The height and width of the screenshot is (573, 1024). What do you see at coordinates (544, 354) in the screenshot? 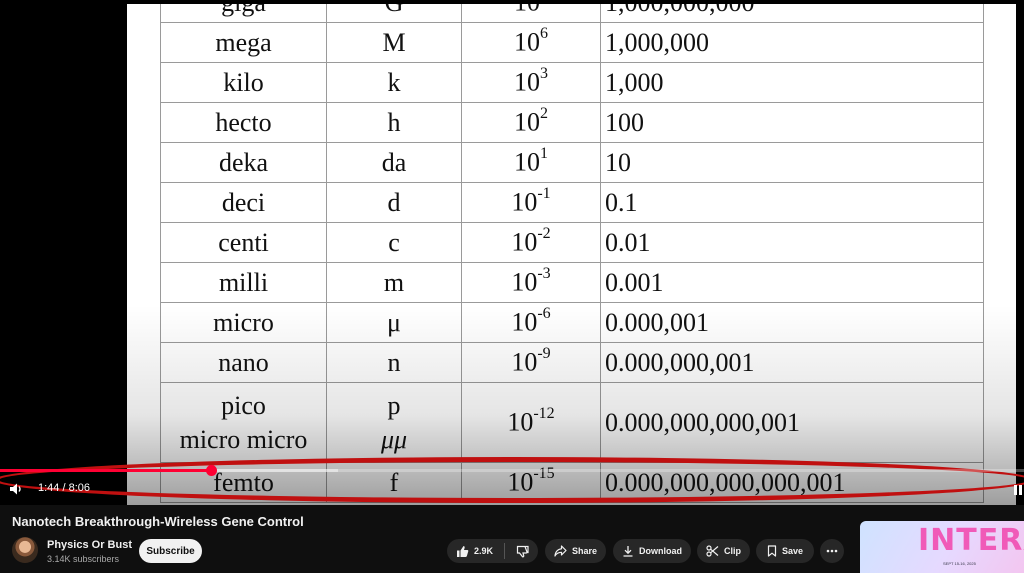
I see `power-exponent: -9` at bounding box center [544, 354].